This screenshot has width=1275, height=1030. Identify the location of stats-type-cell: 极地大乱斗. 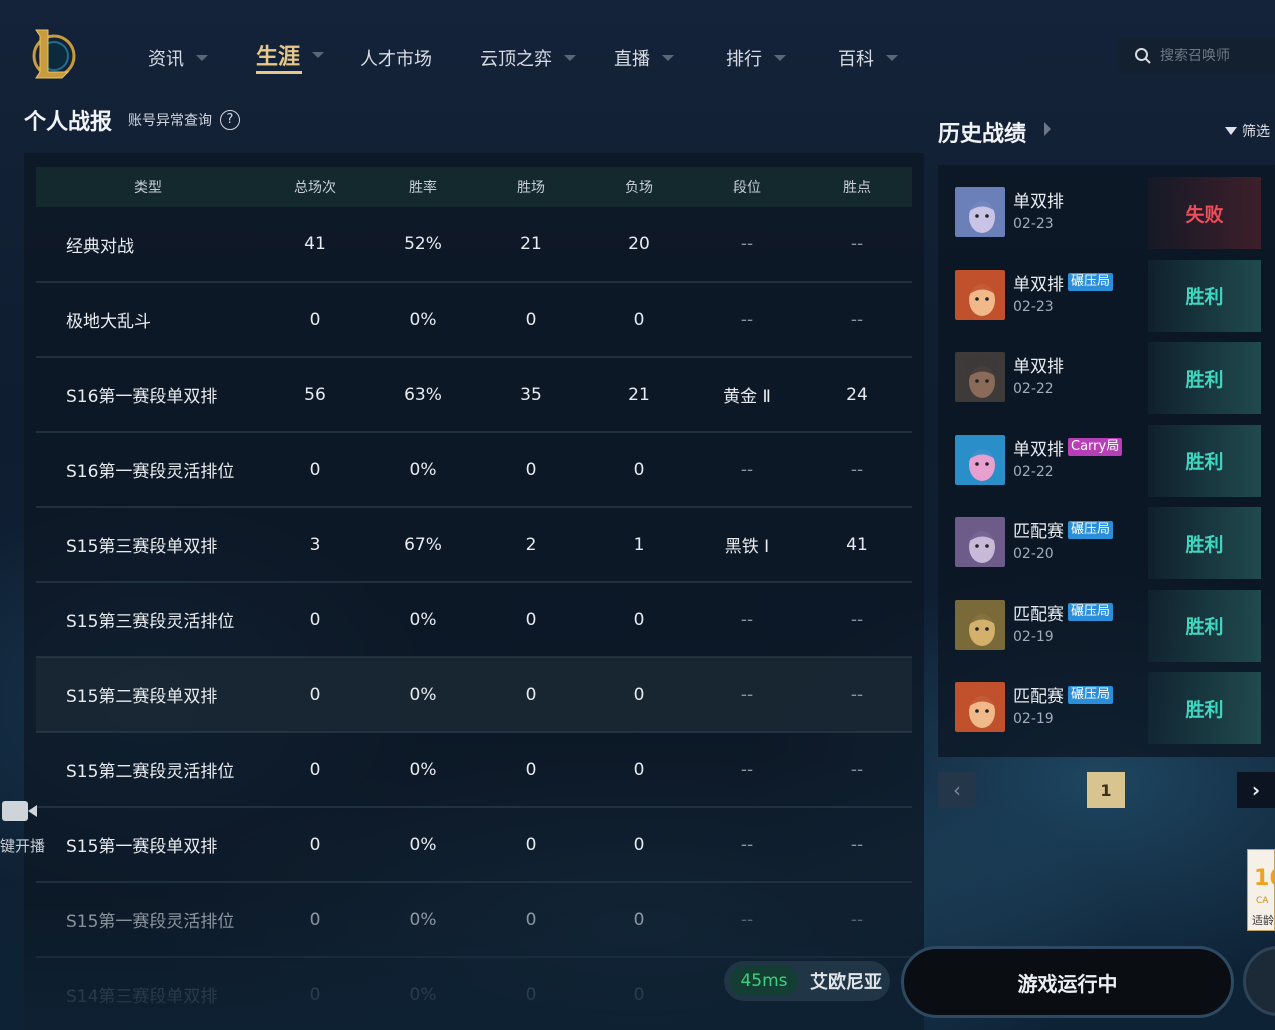
(148, 320).